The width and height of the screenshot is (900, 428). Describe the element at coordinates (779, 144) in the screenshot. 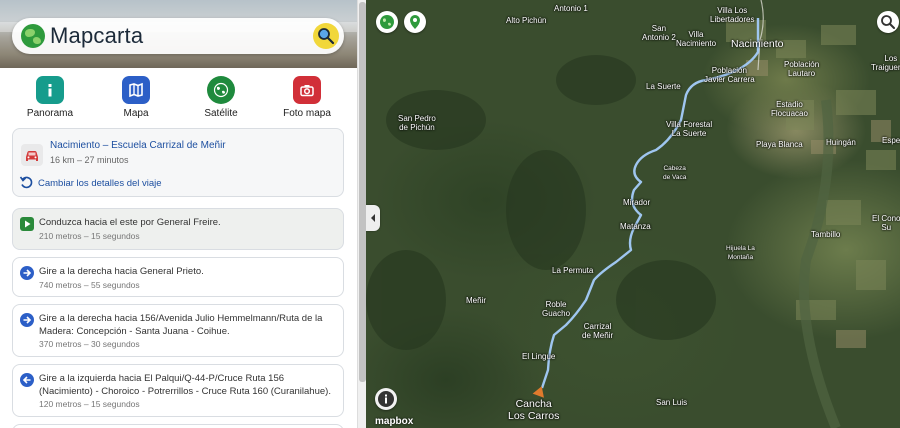

I see `place-label: Playa Blanca` at that location.